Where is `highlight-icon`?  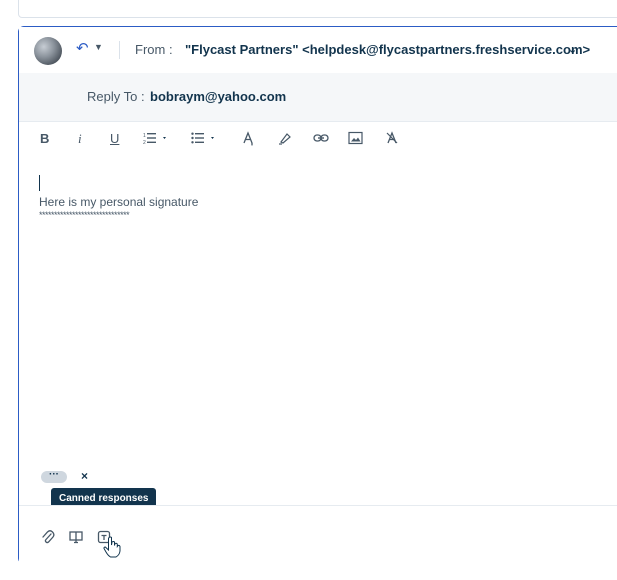
highlight-icon is located at coordinates (285, 138).